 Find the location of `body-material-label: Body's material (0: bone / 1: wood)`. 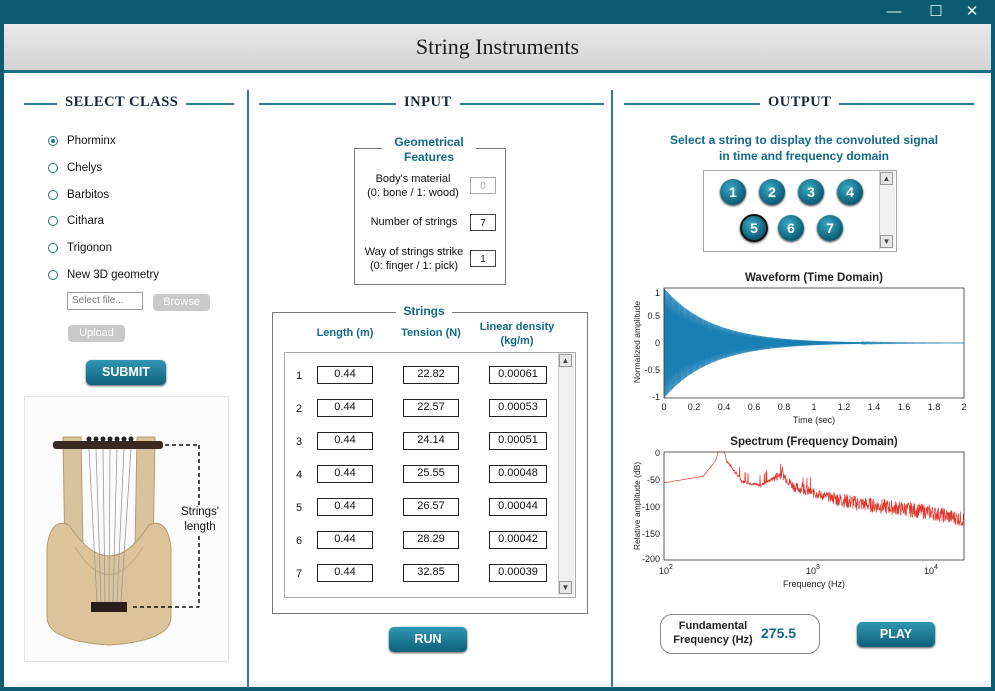

body-material-label: Body's material (0: bone / 1: wood) is located at coordinates (413, 186).